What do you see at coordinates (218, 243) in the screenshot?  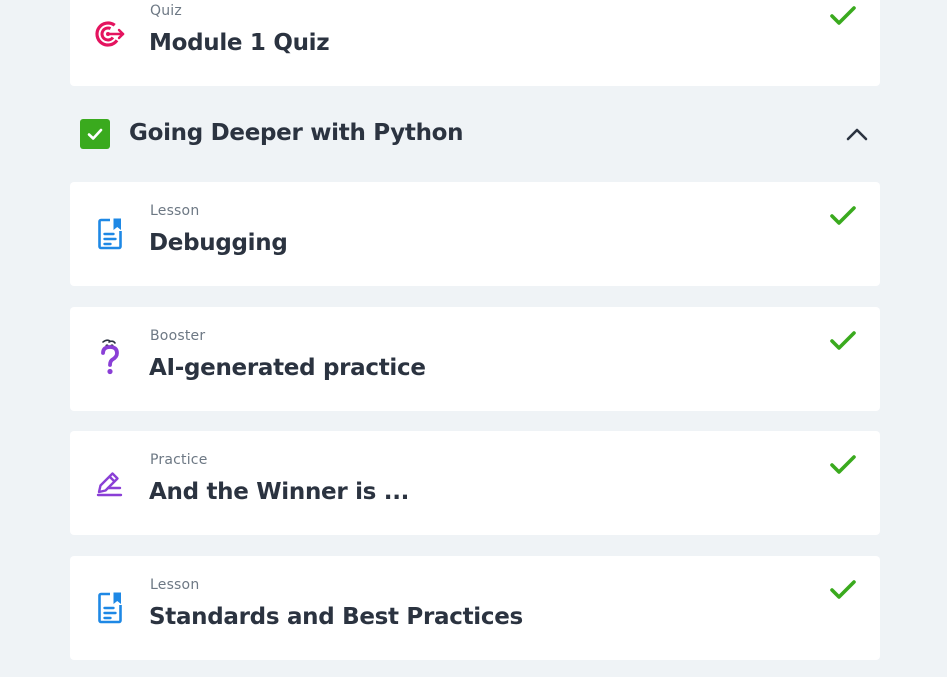 I see `item-title: Debugging` at bounding box center [218, 243].